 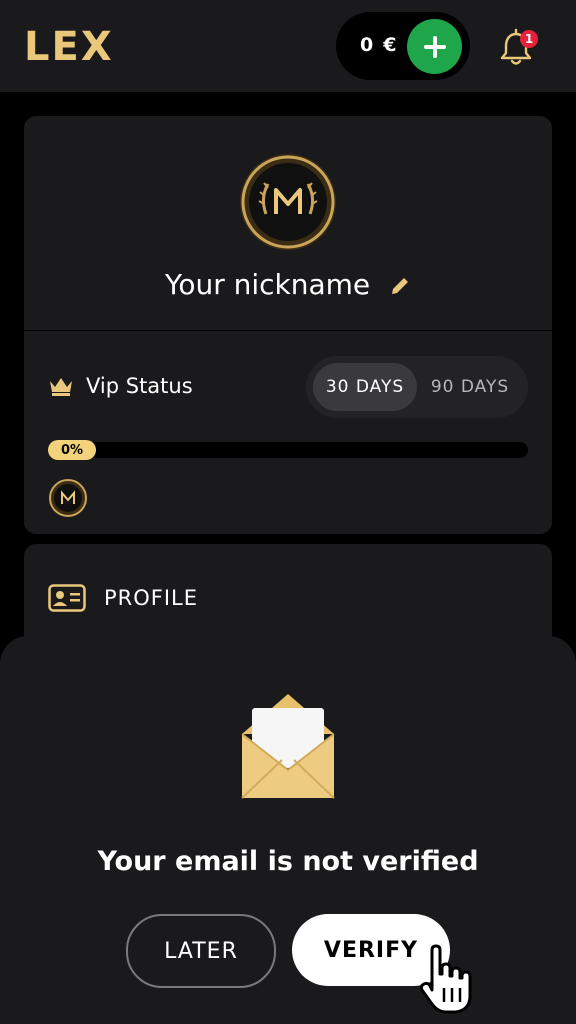 I want to click on app-logo: LEX, so click(x=69, y=47).